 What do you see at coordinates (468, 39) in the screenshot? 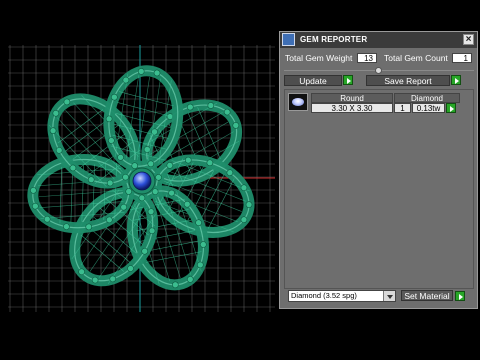
I see `close-icon: ×` at bounding box center [468, 39].